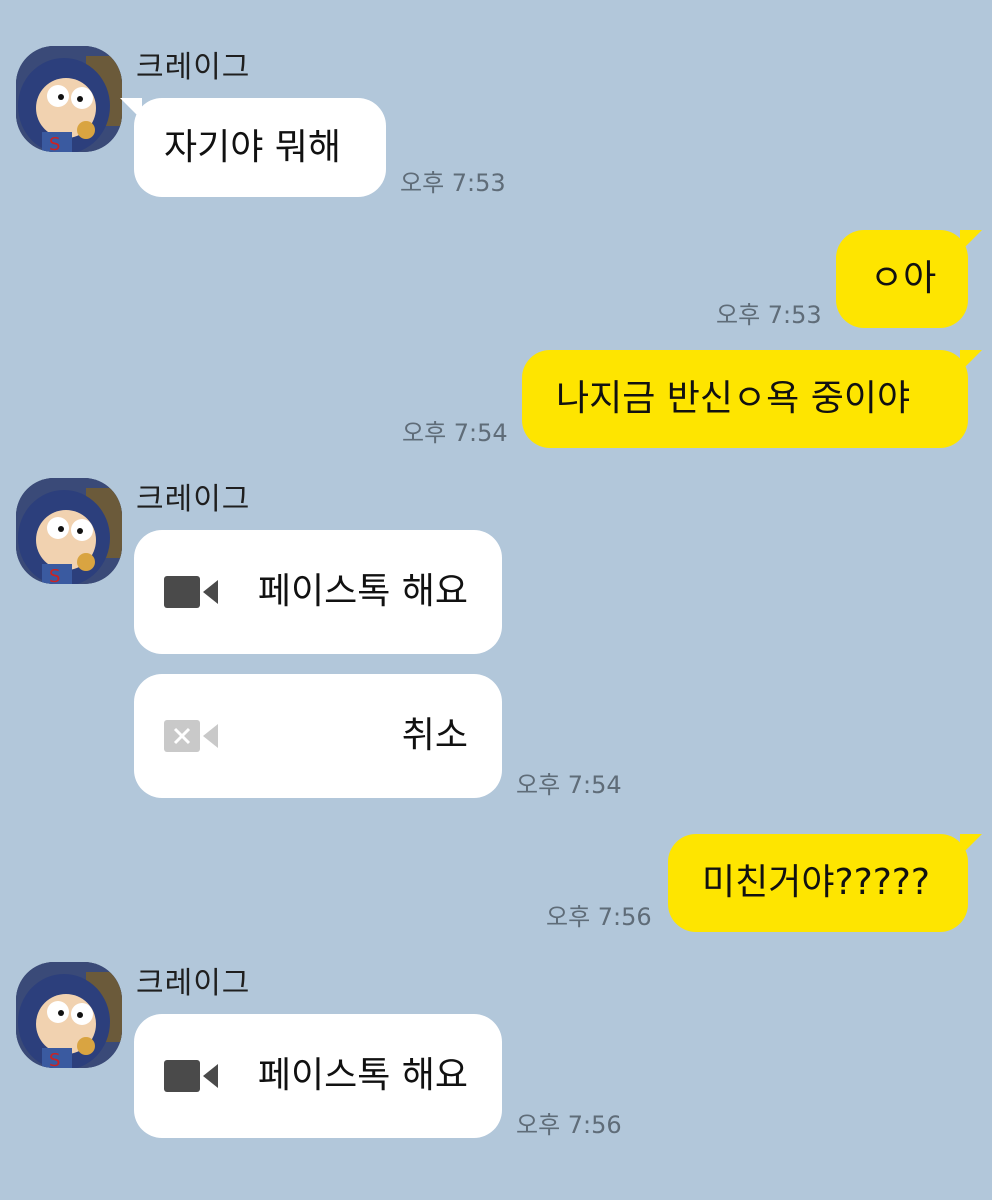 This screenshot has width=992, height=1200. Describe the element at coordinates (434, 735) in the screenshot. I see `facetalk-cancel-label: 취소` at that location.